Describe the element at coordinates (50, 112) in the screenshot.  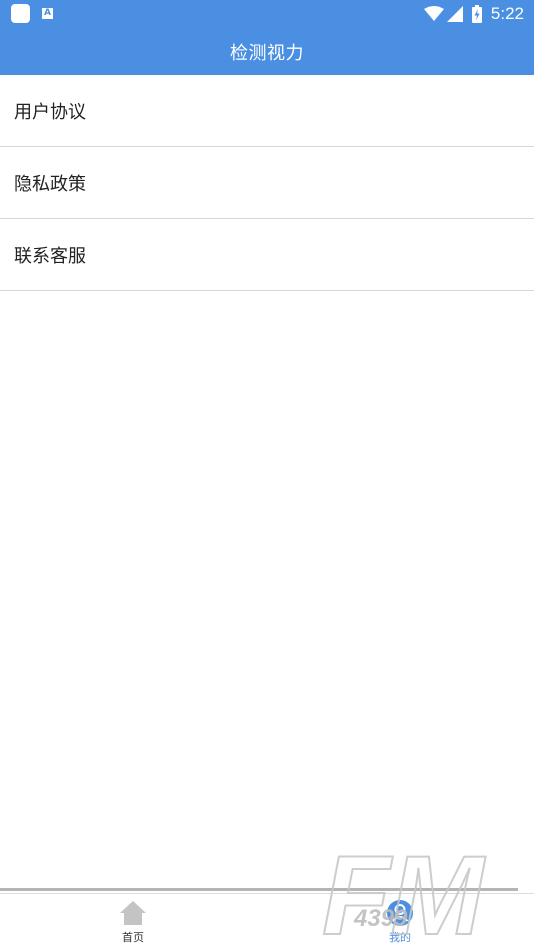
I see `menu-item-label: 用户协议` at that location.